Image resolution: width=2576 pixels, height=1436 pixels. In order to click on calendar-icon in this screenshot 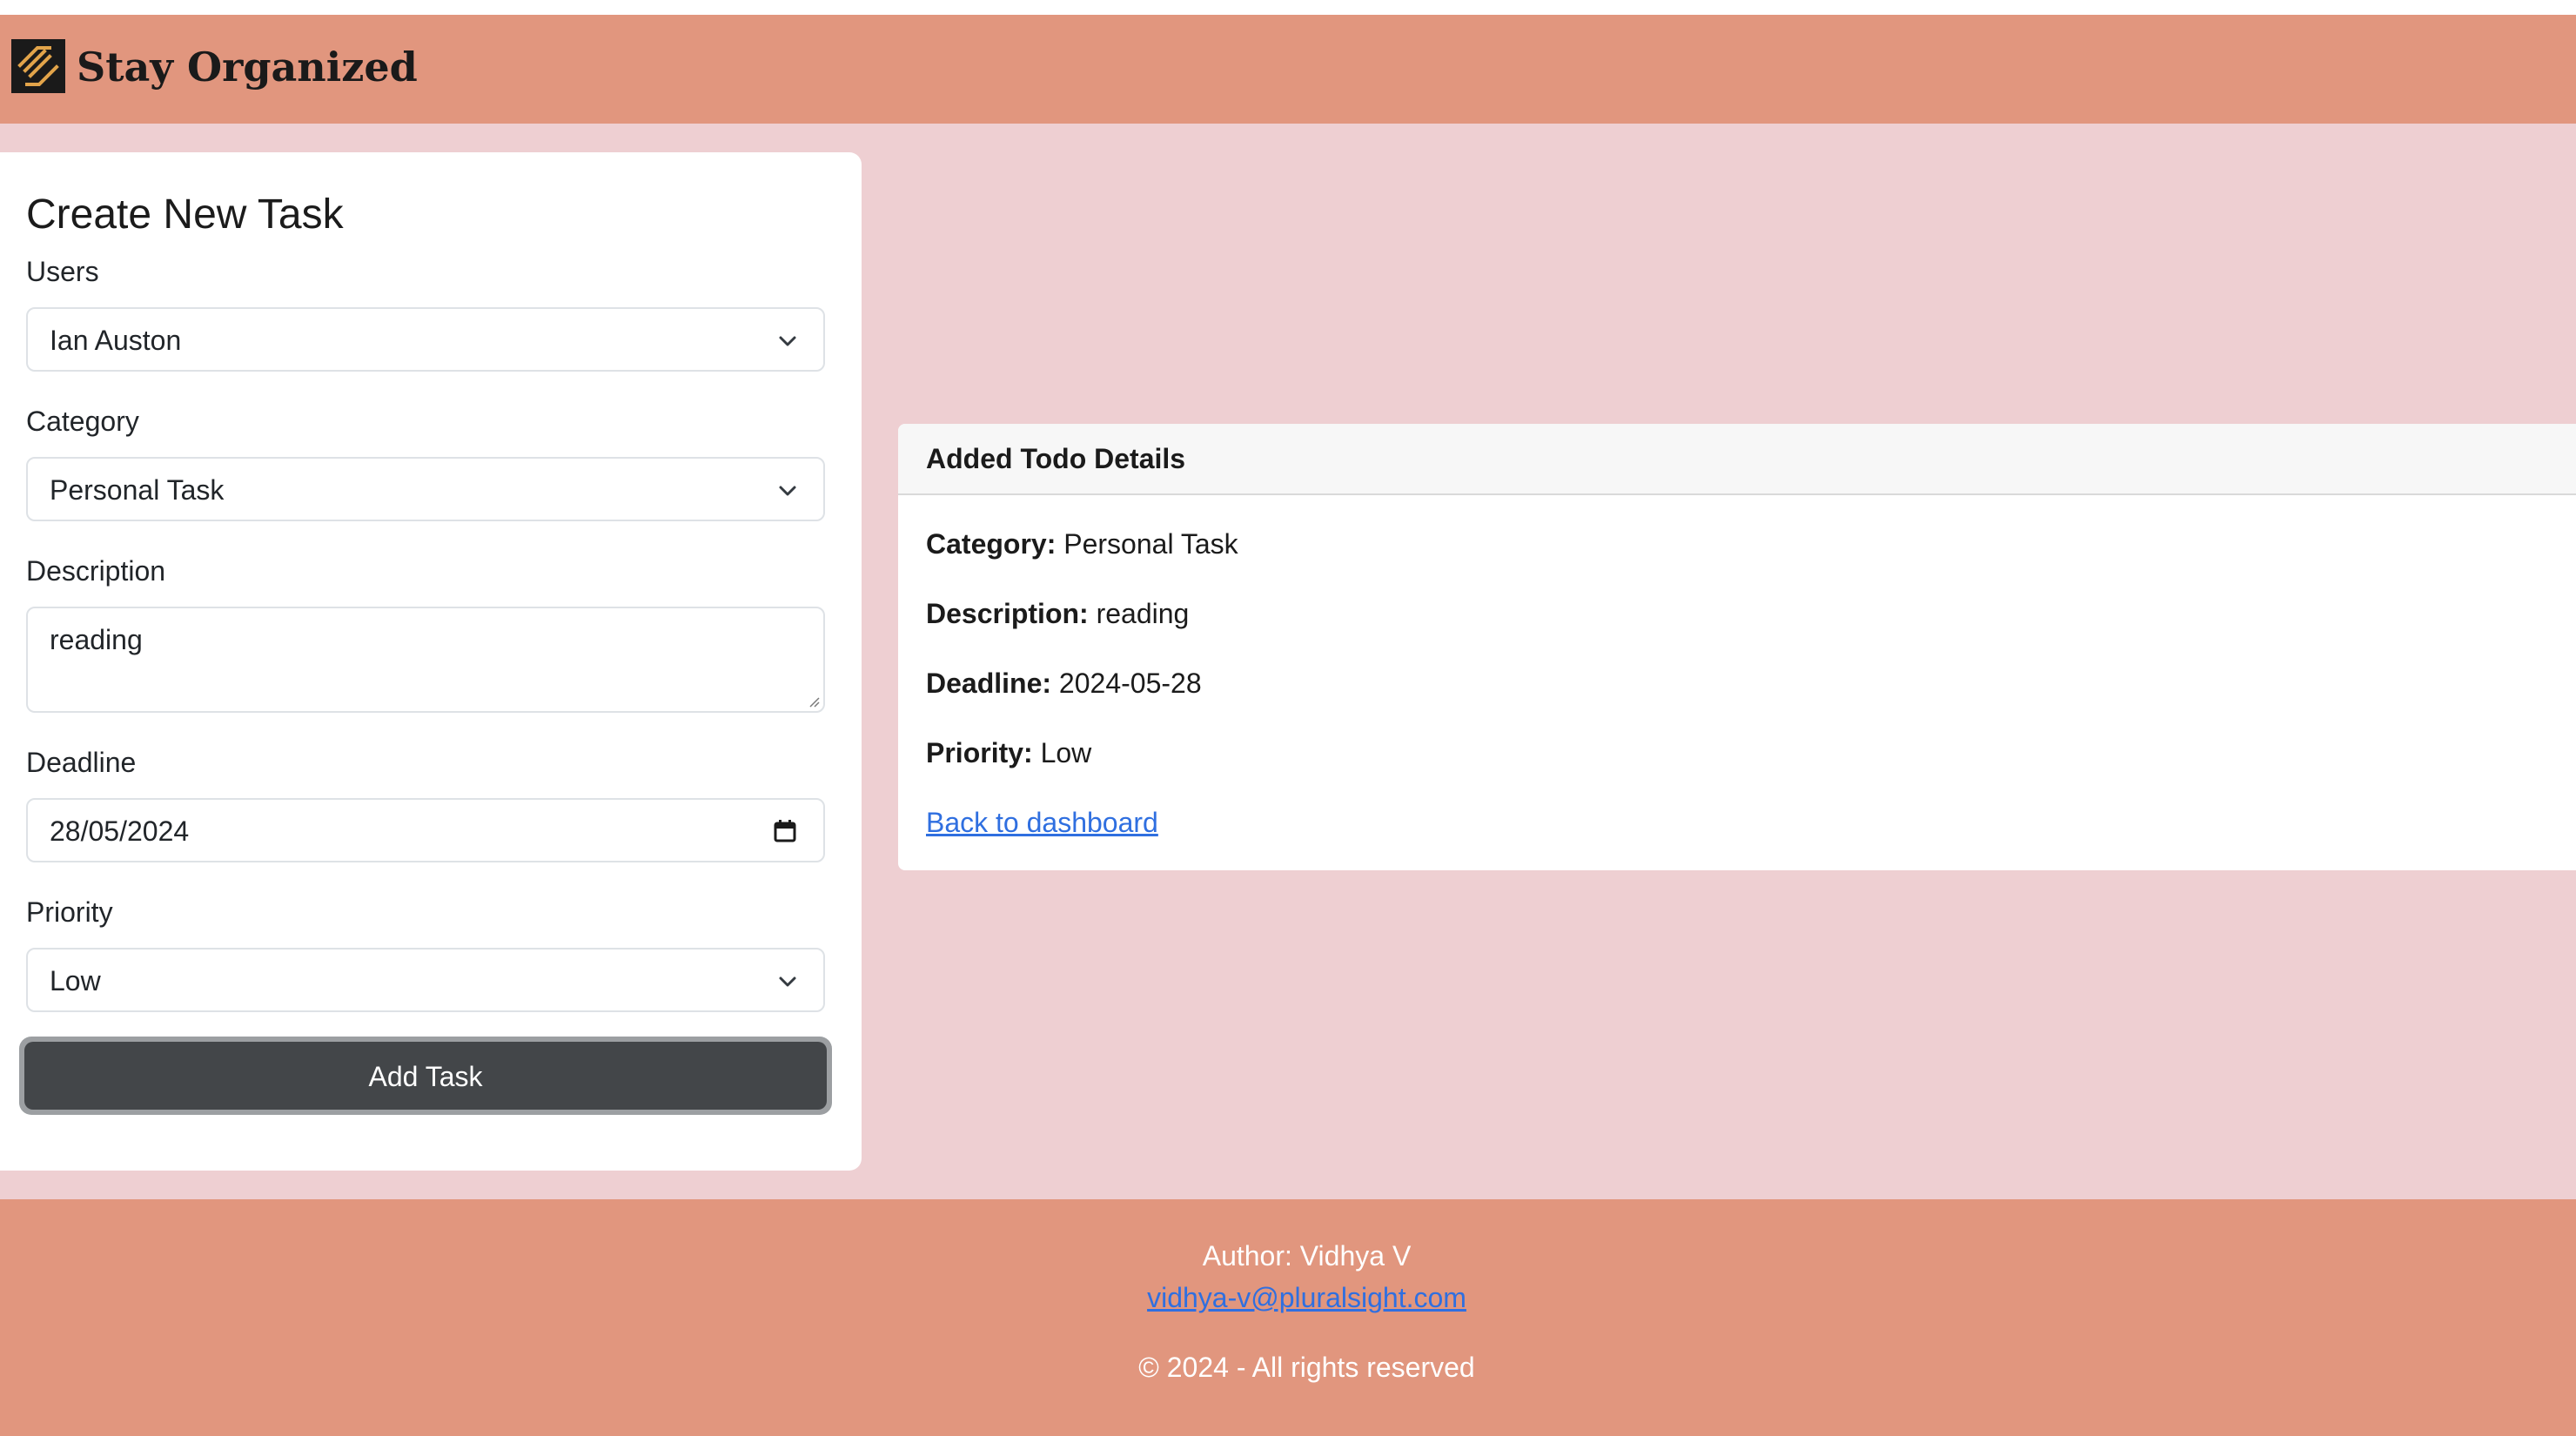, I will do `click(785, 831)`.